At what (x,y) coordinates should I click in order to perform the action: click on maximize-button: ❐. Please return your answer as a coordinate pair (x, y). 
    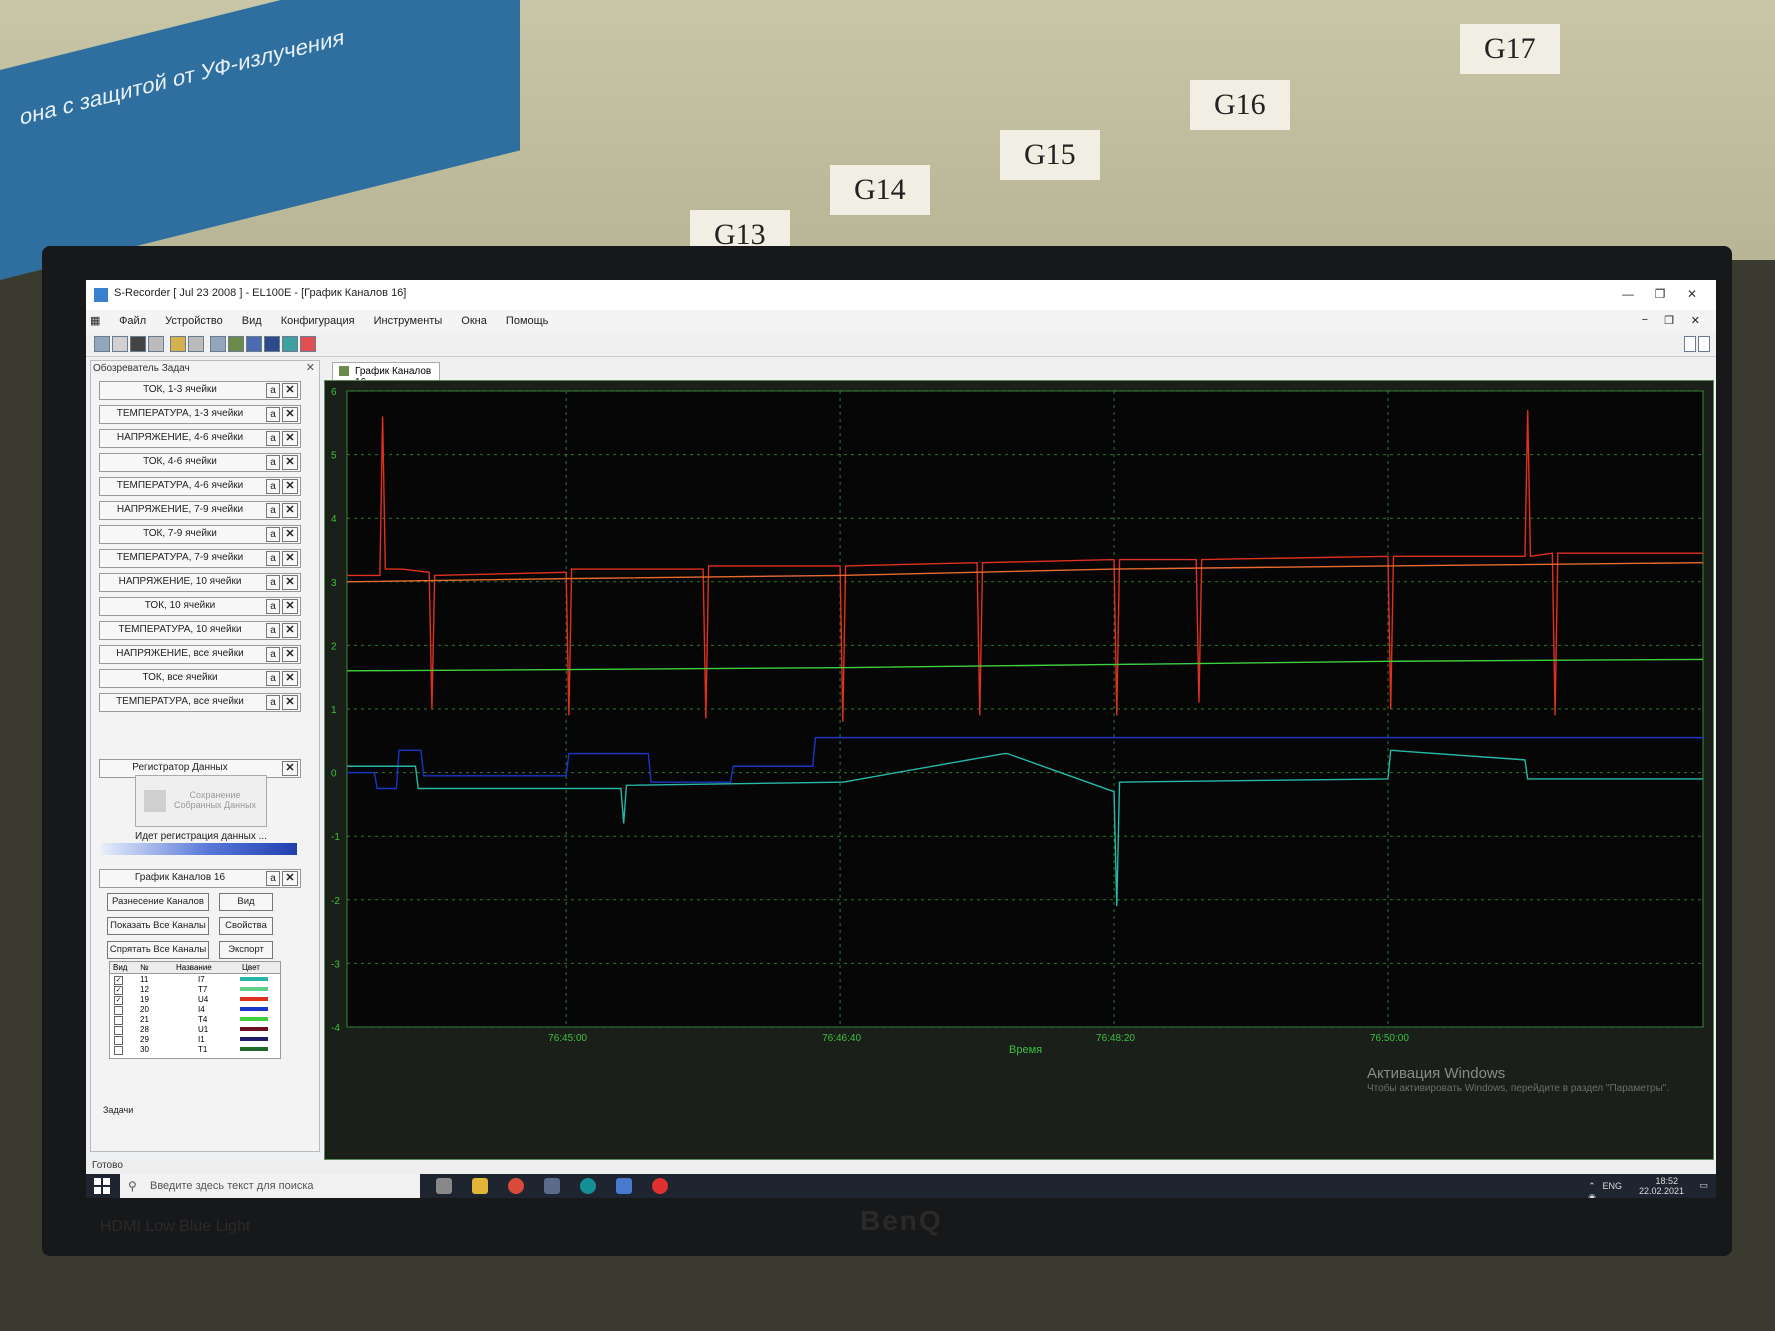
    Looking at the image, I should click on (1660, 294).